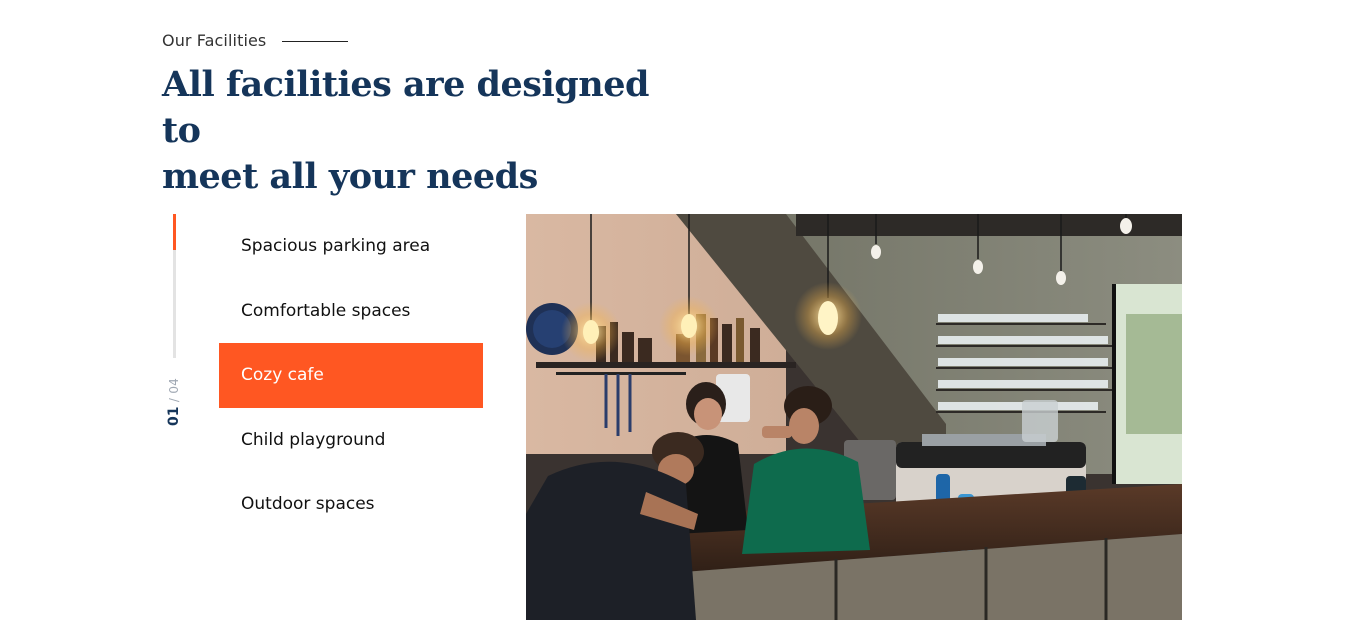  Describe the element at coordinates (313, 439) in the screenshot. I see `facility-label: Child playground` at that location.